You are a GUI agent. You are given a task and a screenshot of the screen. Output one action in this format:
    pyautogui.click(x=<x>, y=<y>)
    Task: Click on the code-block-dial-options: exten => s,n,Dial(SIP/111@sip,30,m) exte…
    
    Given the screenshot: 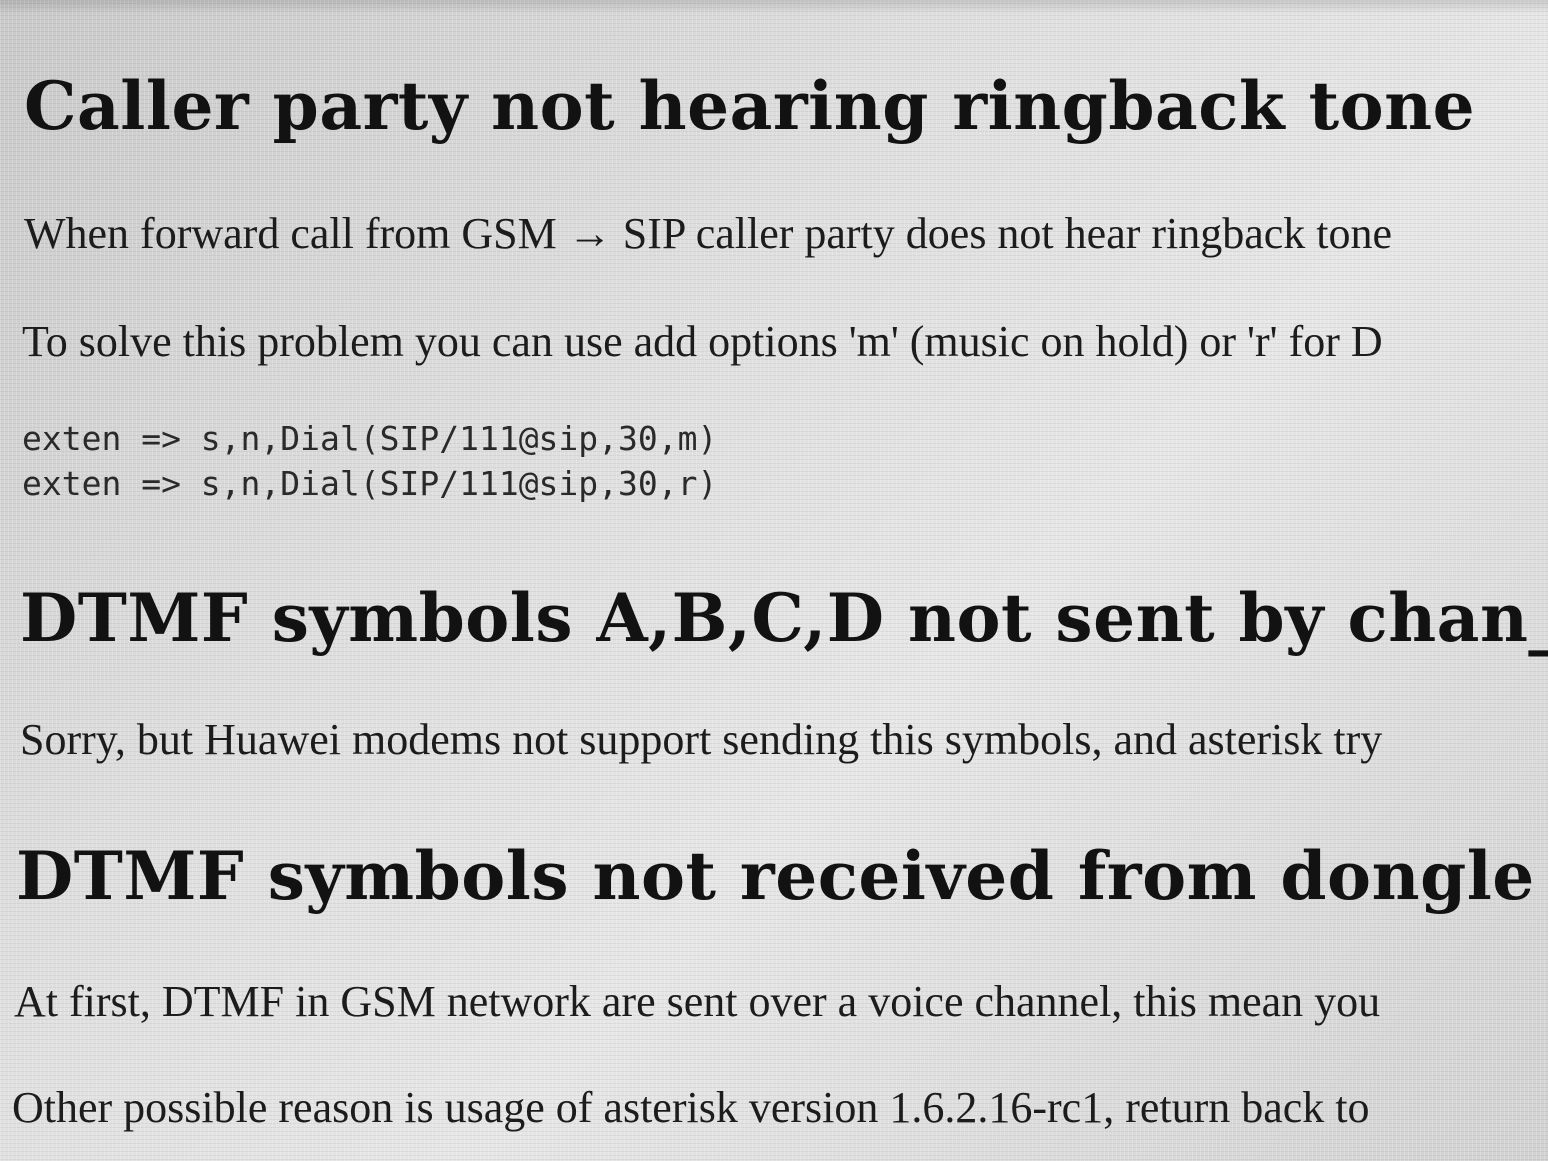 What is the action you would take?
    pyautogui.click(x=622, y=461)
    